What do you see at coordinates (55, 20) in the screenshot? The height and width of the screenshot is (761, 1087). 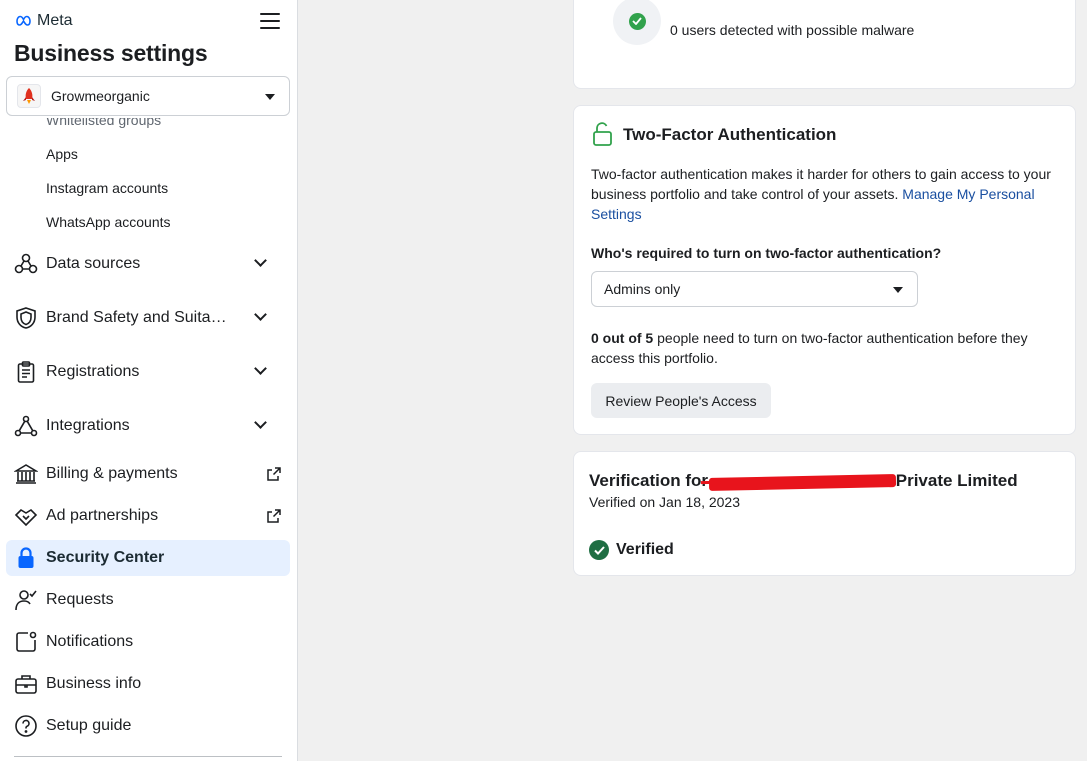 I see `meta-brand-text: Meta` at bounding box center [55, 20].